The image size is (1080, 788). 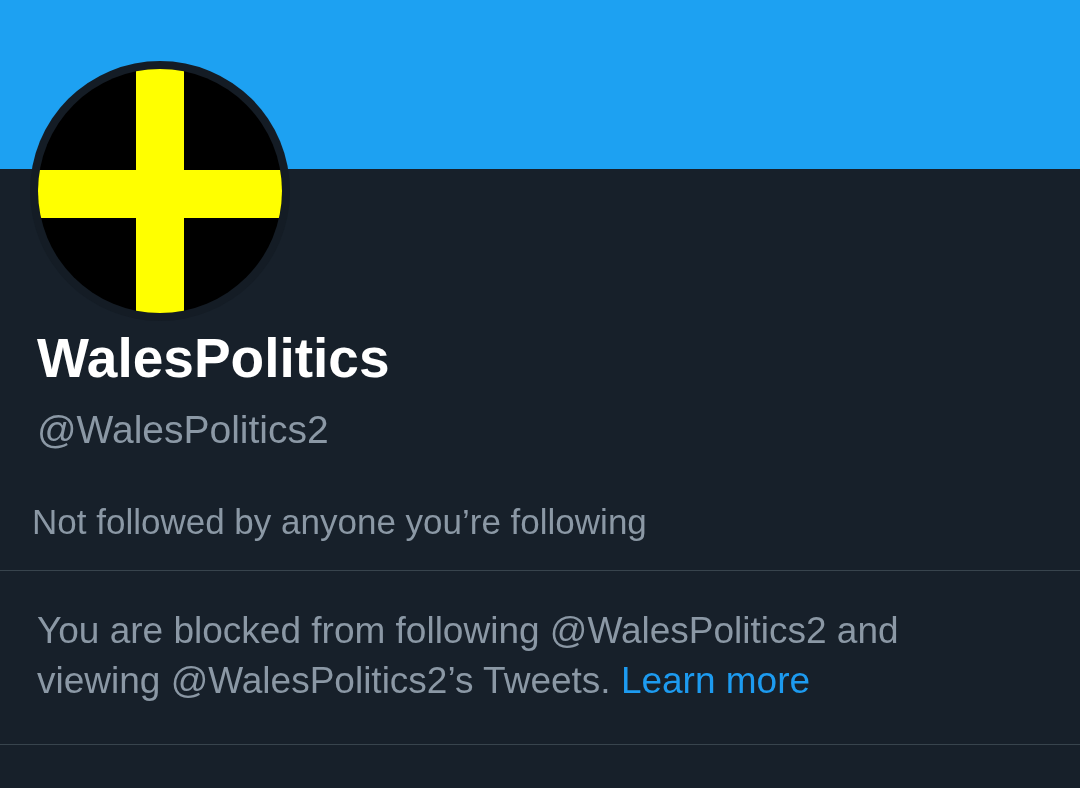 I want to click on avatar-image, so click(x=160, y=191).